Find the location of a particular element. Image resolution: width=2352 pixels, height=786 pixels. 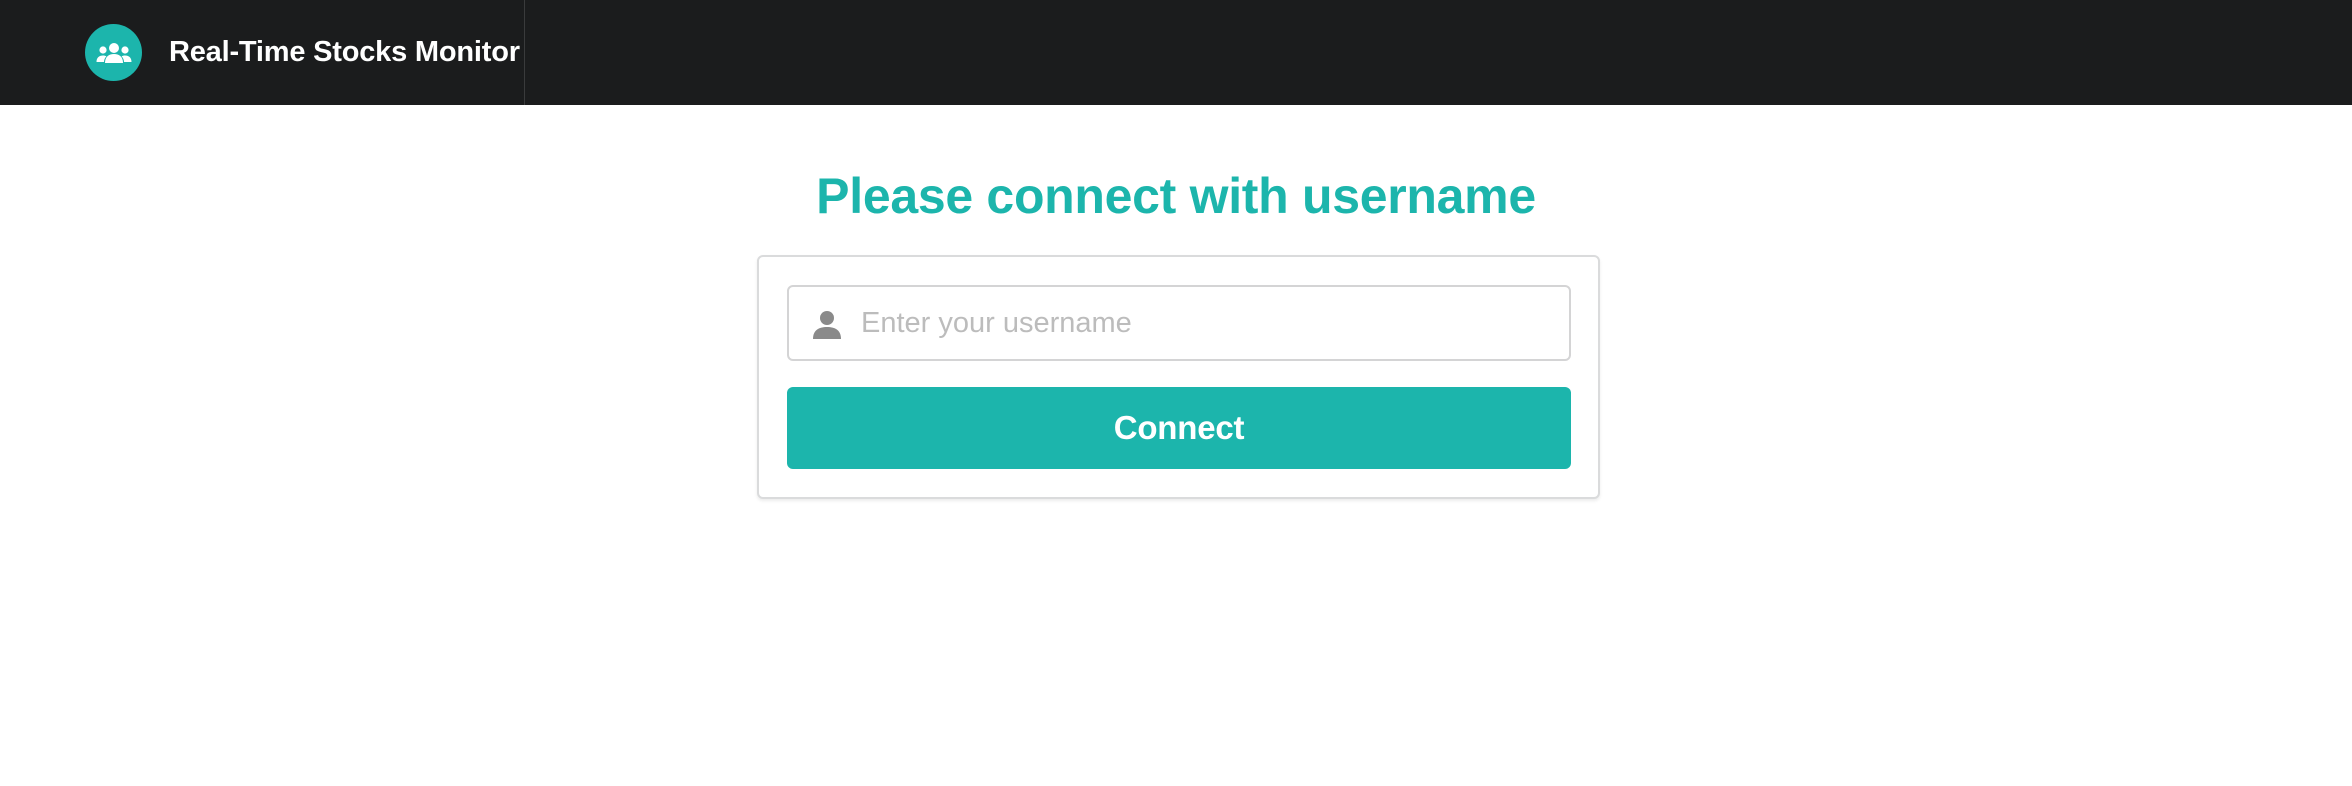

login-form: Connect is located at coordinates (1178, 377).